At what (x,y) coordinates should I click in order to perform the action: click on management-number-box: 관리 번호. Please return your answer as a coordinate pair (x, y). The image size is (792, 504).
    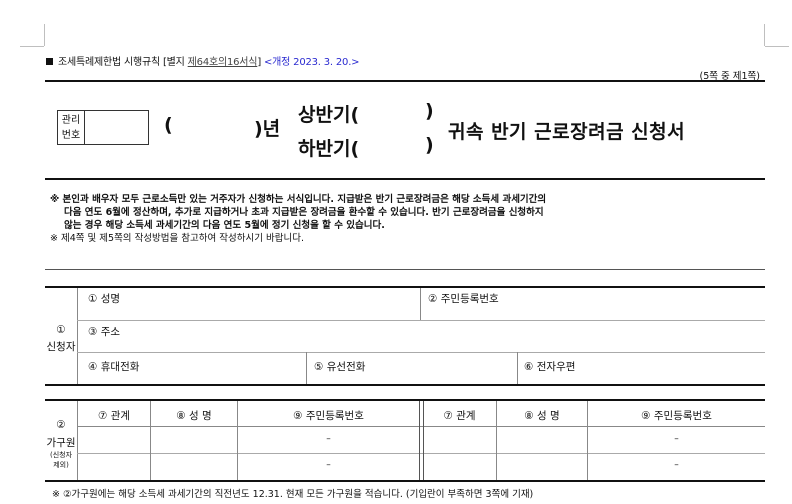
    Looking at the image, I should click on (103, 127).